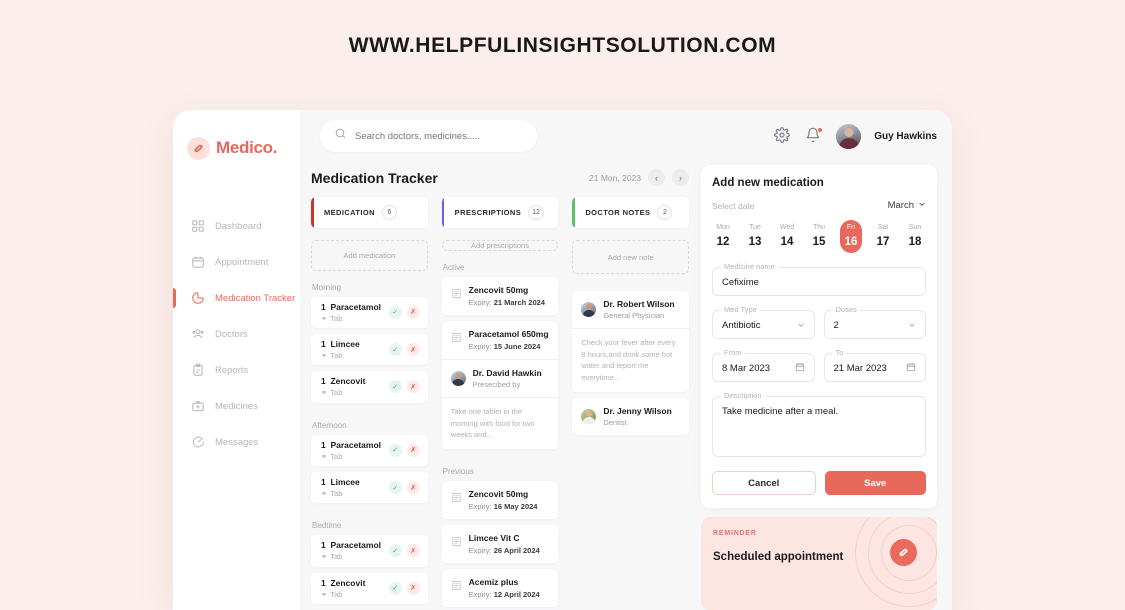  Describe the element at coordinates (236, 442) in the screenshot. I see `sidebar-item-messages: Messages` at that location.